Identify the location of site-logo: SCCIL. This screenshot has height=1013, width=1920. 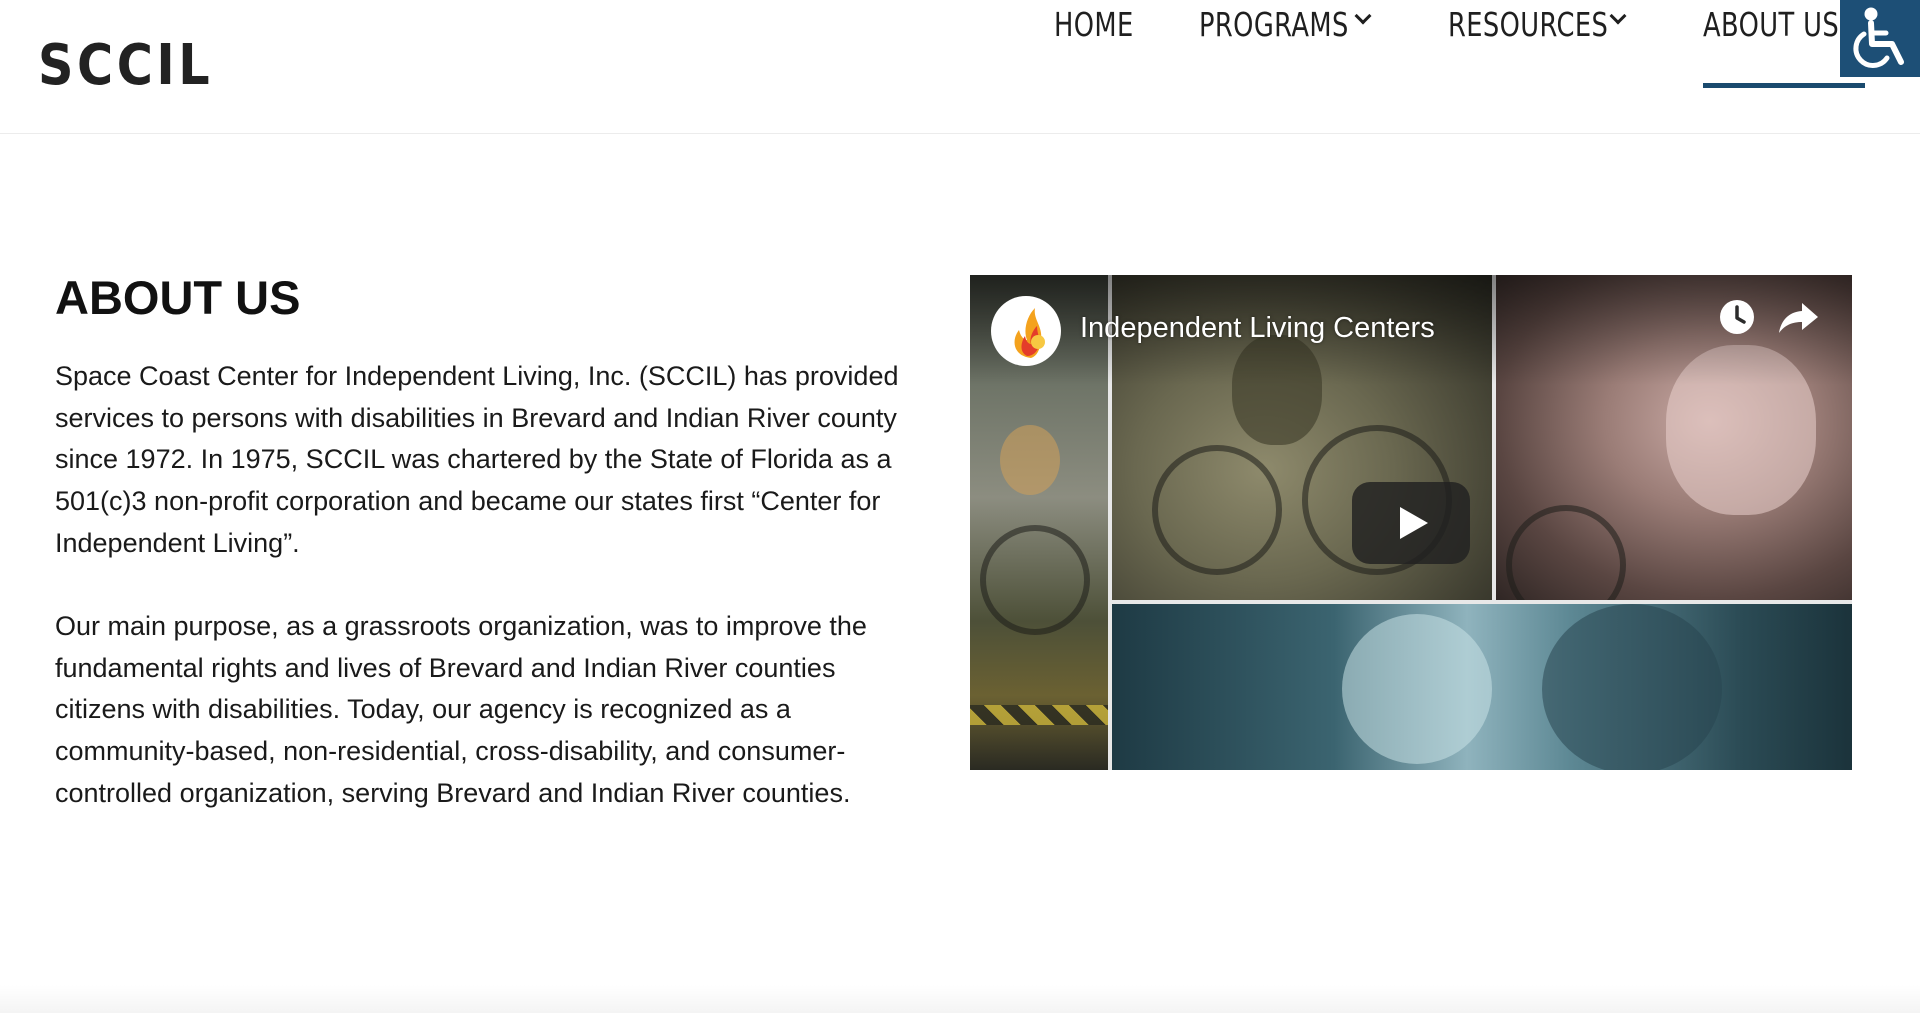
(125, 66).